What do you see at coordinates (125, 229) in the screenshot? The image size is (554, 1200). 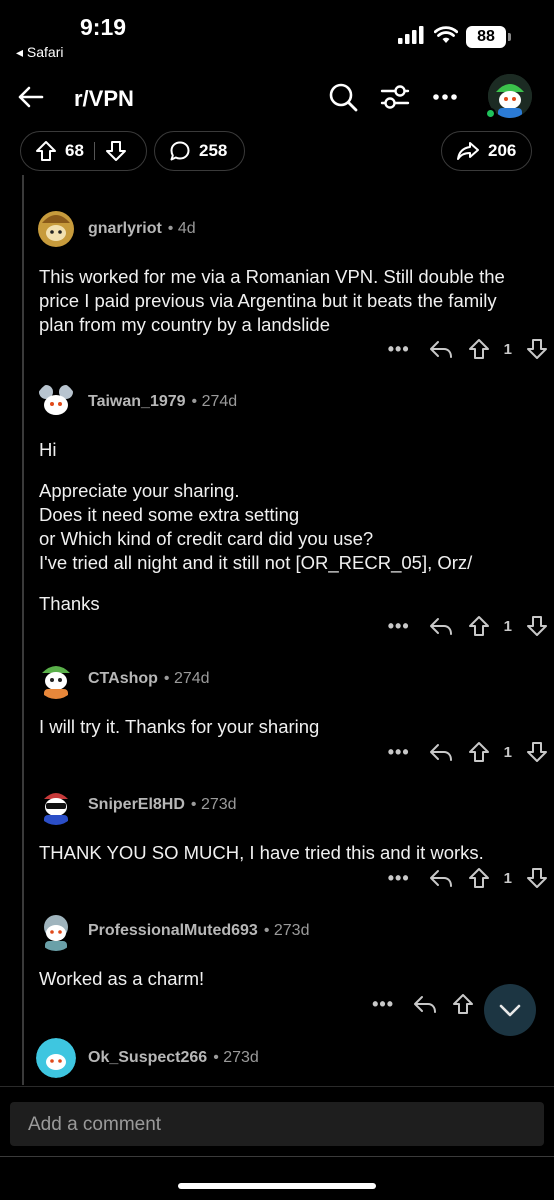 I see `comment-username: gnarlyriot` at bounding box center [125, 229].